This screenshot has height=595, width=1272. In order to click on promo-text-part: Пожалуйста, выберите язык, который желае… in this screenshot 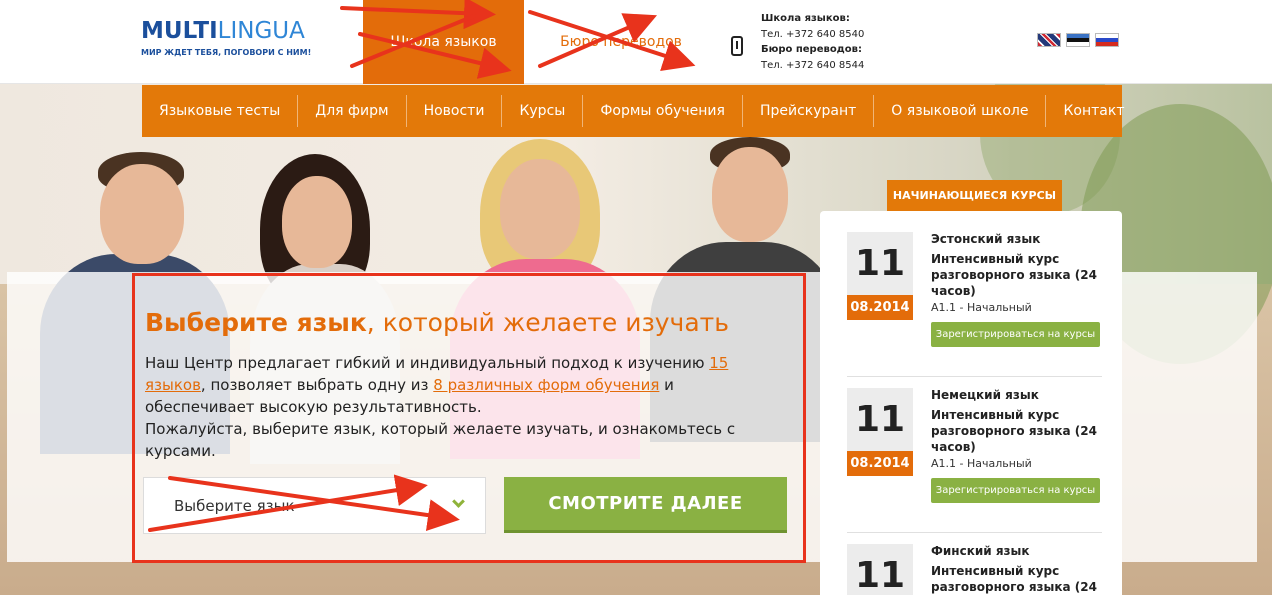, I will do `click(440, 440)`.